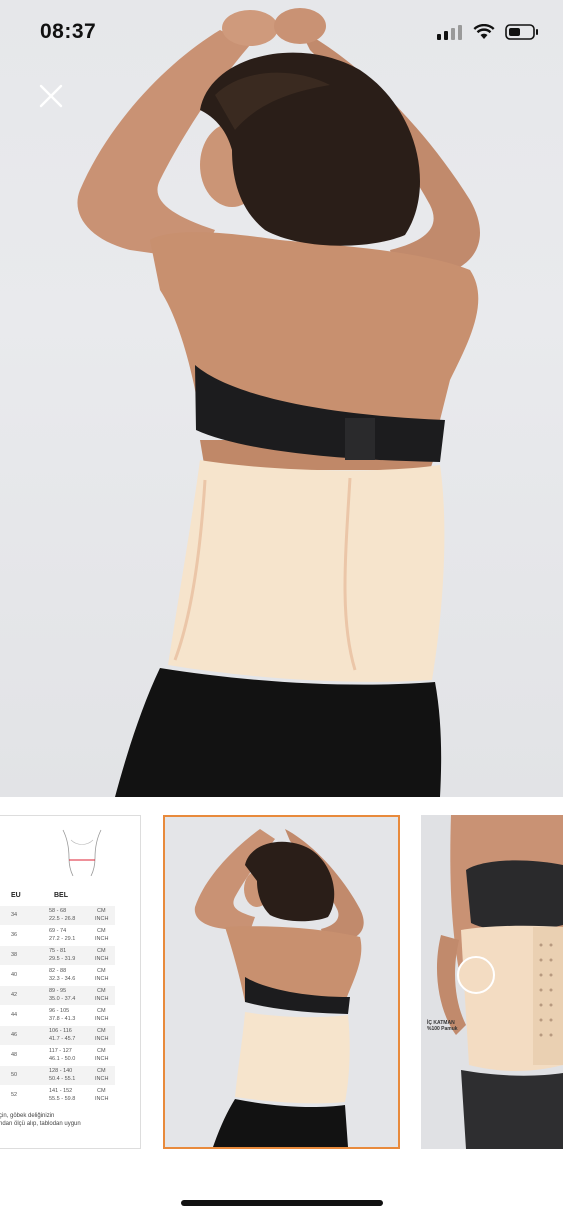 The height and width of the screenshot is (1218, 563). I want to click on battery-icon, so click(521, 32).